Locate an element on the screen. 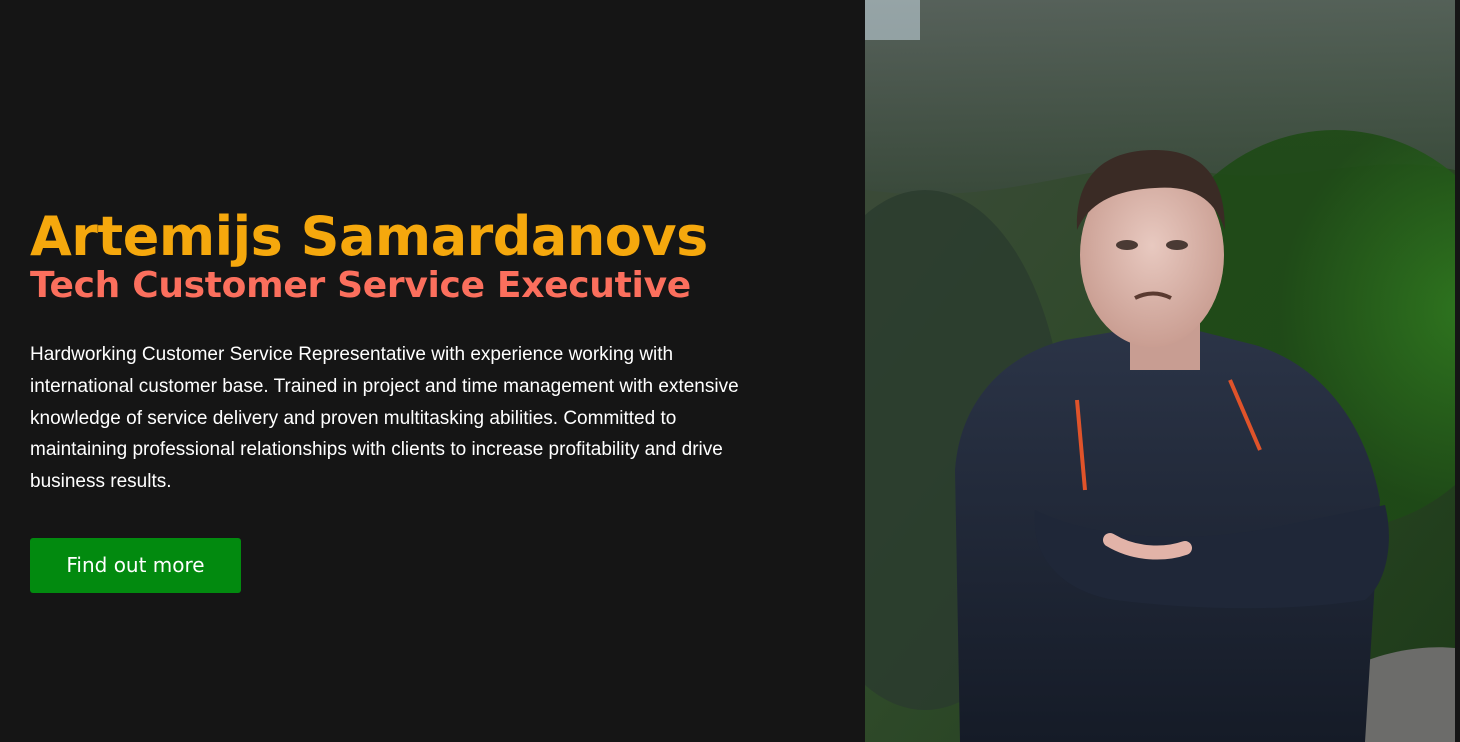 The image size is (1460, 742). right-edge-strip is located at coordinates (1457, 371).